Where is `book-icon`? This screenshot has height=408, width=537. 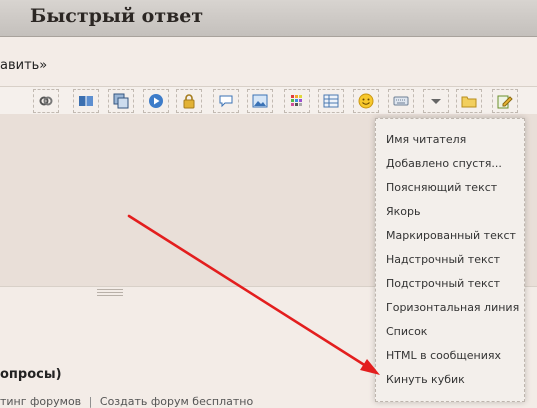 book-icon is located at coordinates (86, 101).